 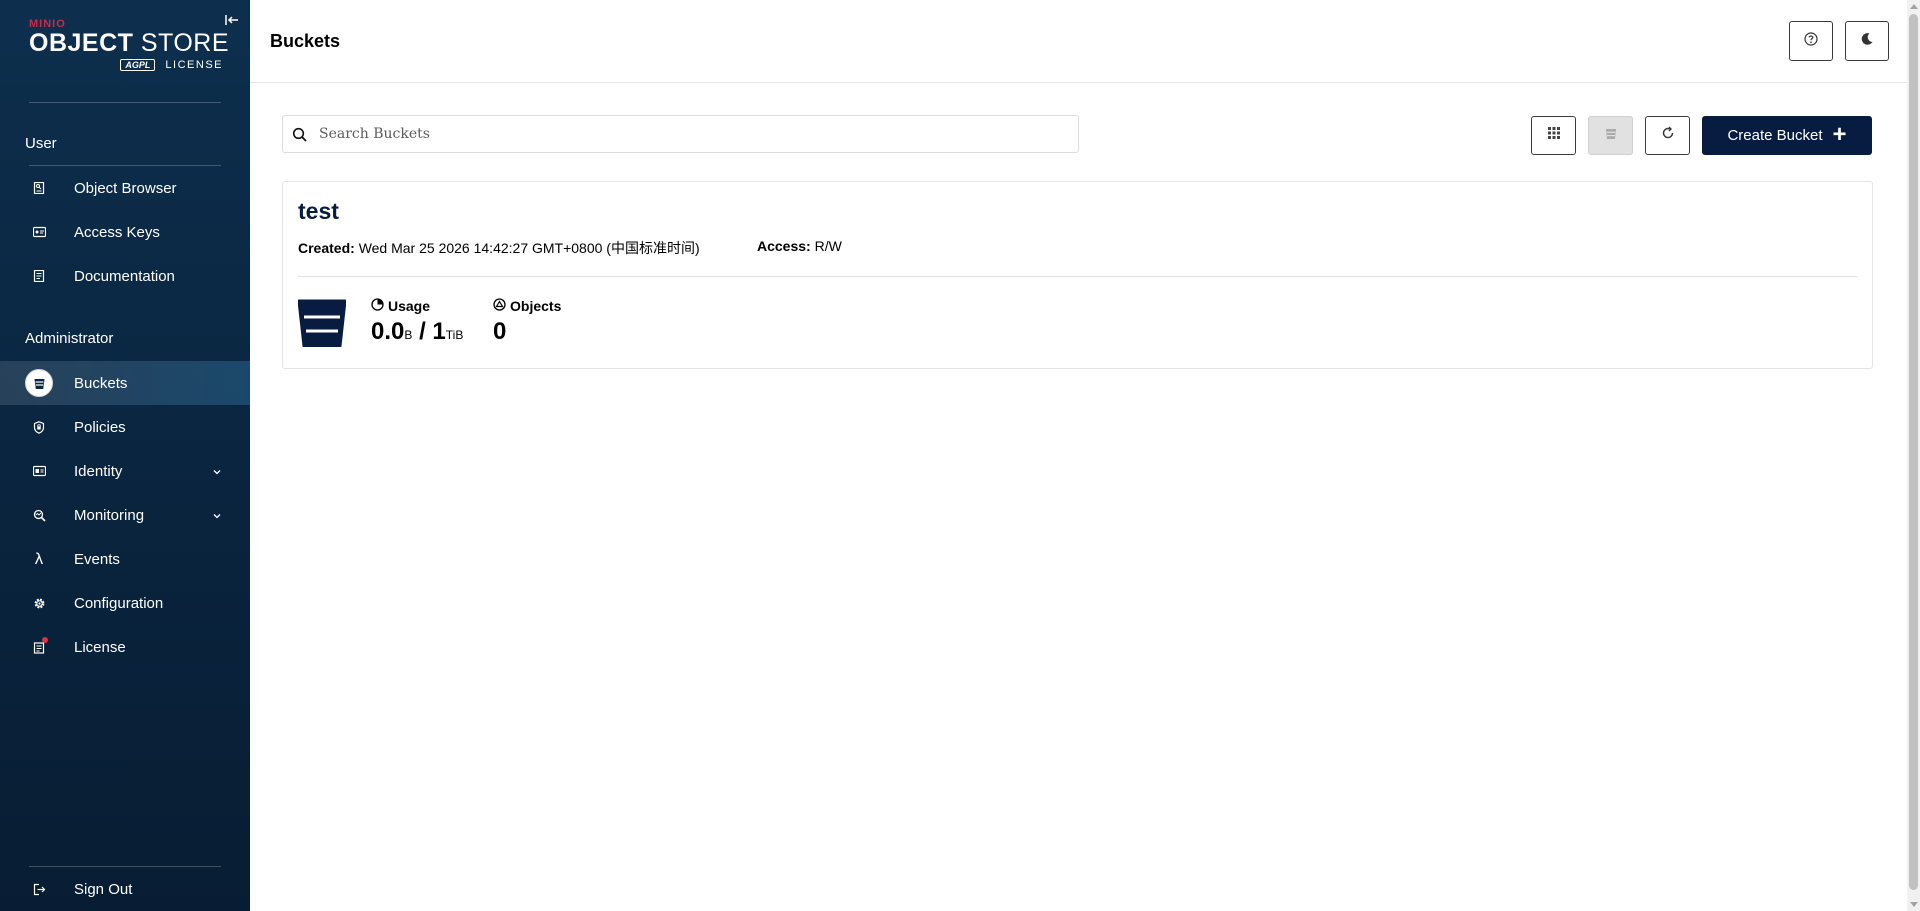 I want to click on usage-label: Usage, so click(x=409, y=306).